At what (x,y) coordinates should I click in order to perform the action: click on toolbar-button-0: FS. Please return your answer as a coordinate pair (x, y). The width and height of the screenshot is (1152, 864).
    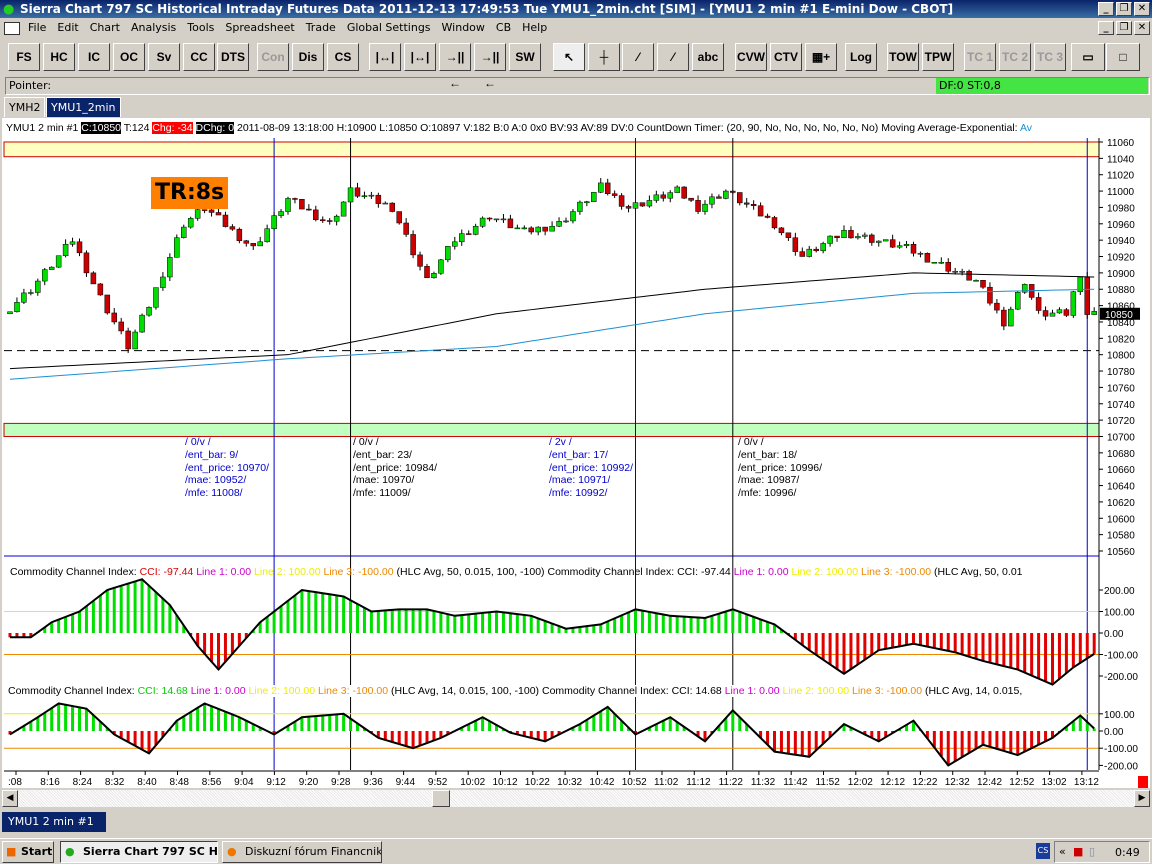
    Looking at the image, I should click on (24, 57).